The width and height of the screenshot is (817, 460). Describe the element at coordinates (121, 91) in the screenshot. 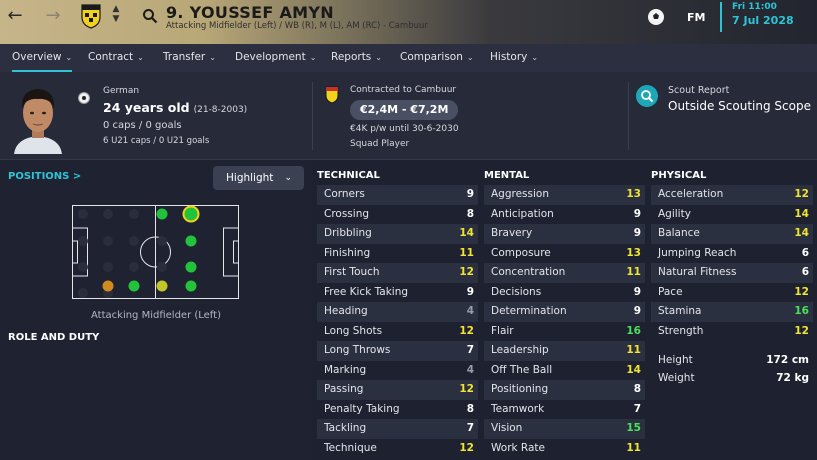

I see `nationality: German` at that location.